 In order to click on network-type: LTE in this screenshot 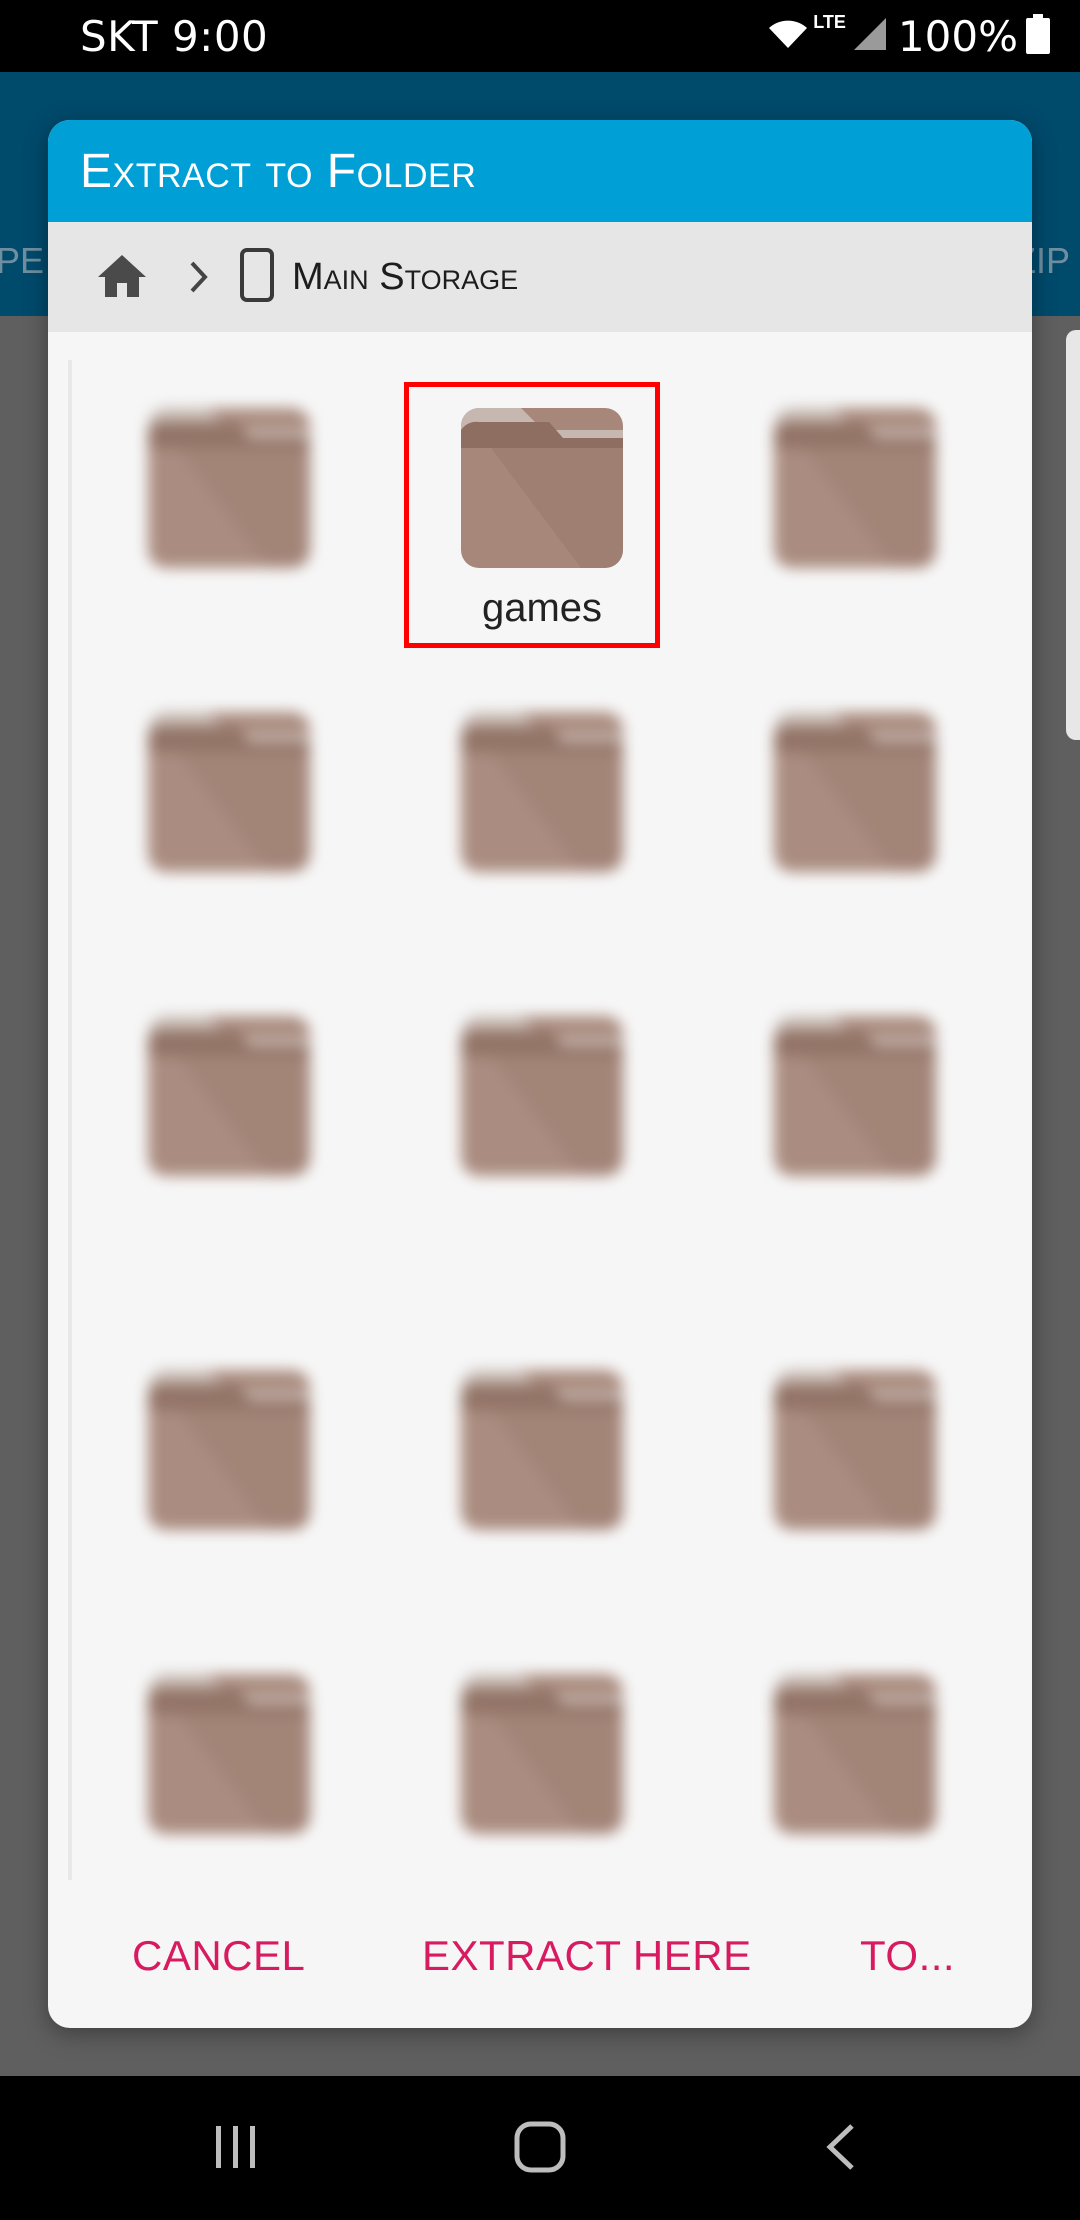, I will do `click(829, 21)`.